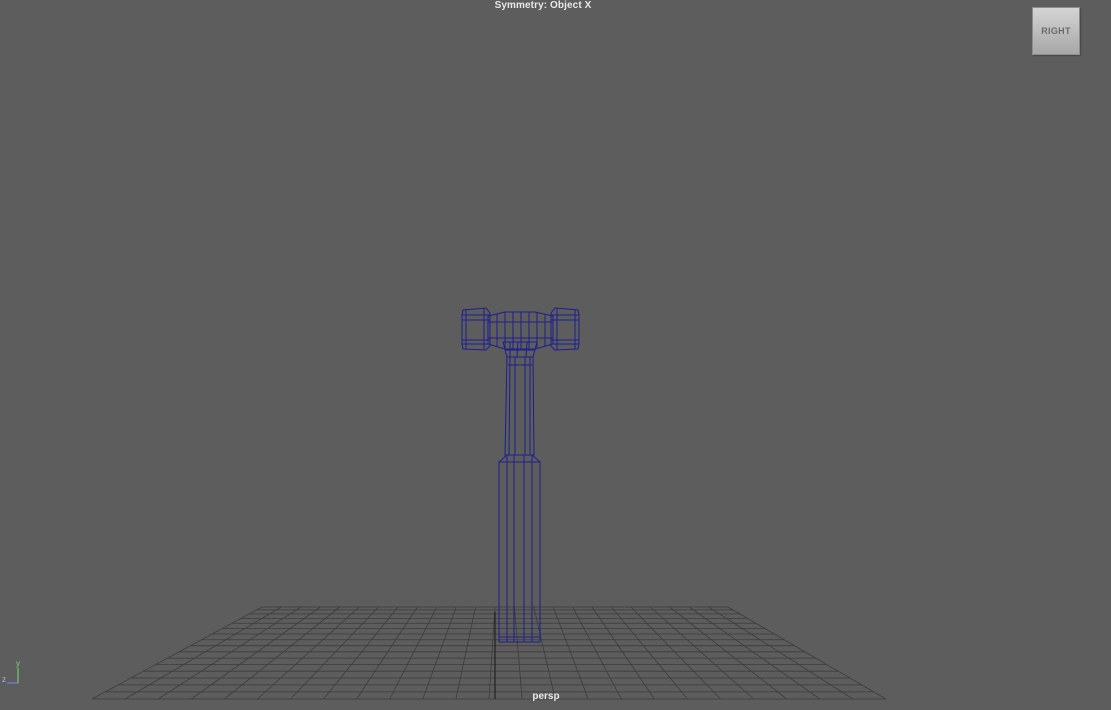 This screenshot has width=1111, height=710. Describe the element at coordinates (519, 406) in the screenshot. I see `handle-shaft` at that location.